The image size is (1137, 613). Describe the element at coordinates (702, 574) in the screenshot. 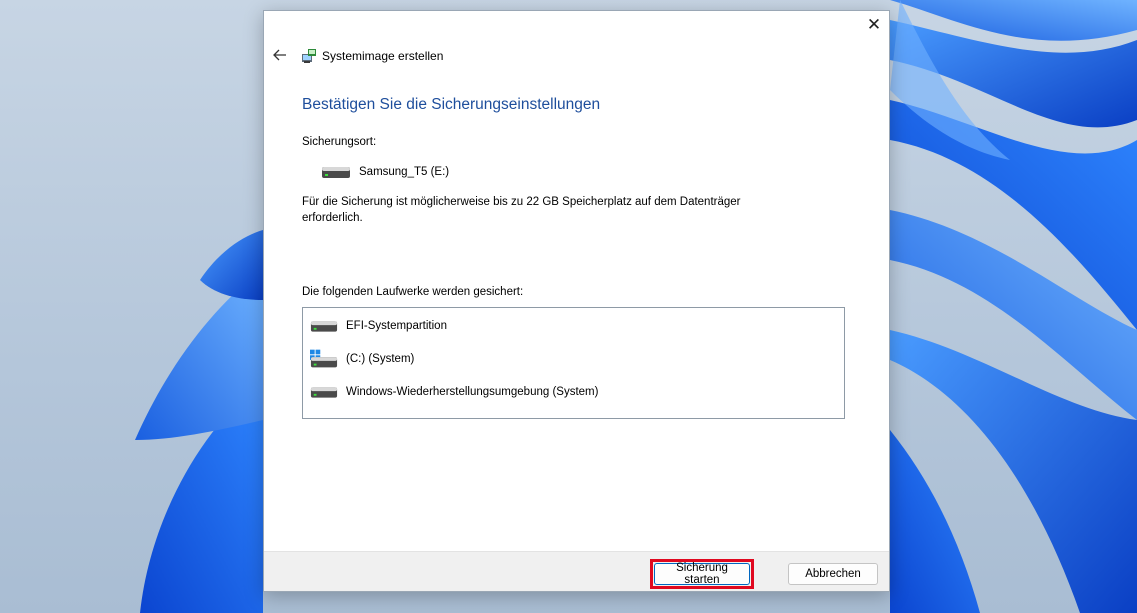

I see `start-backup-button: Sicherung starten` at that location.